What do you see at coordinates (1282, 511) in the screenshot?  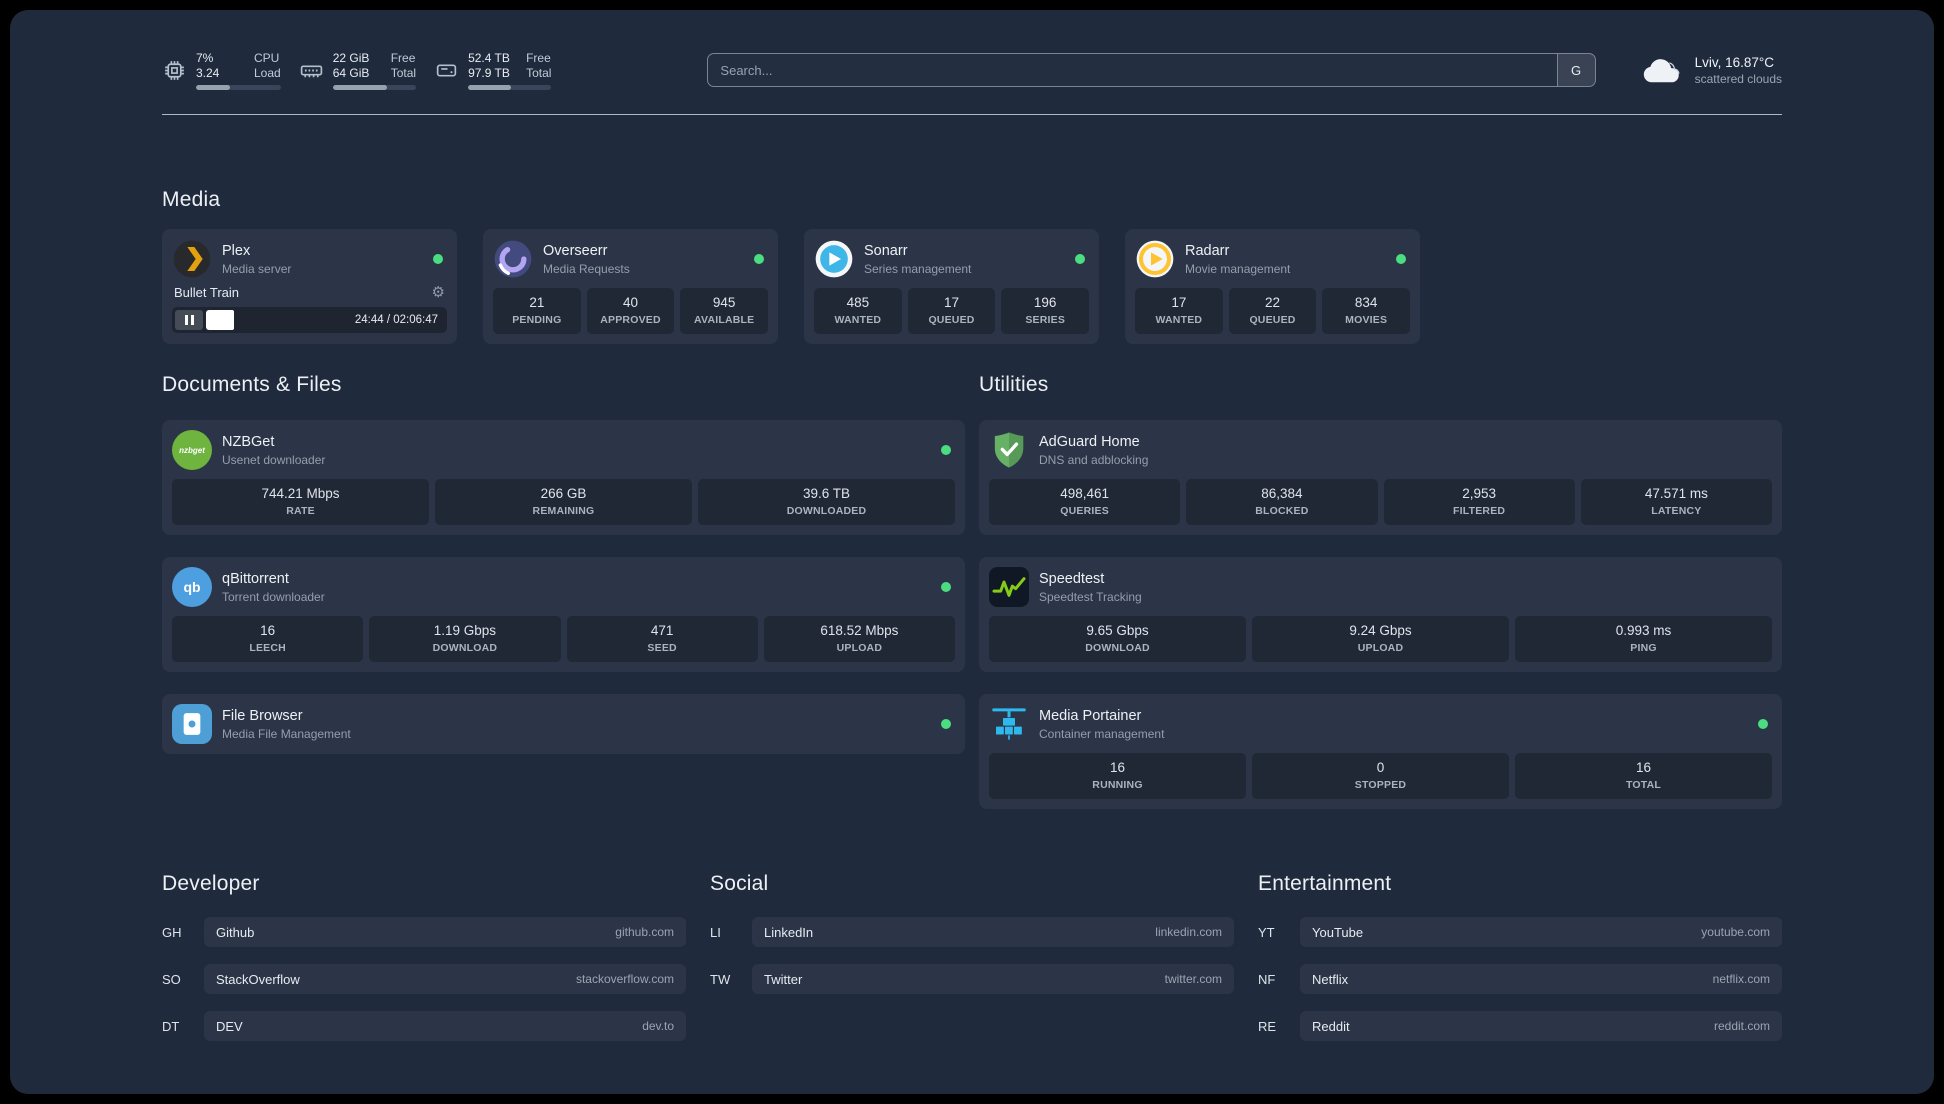 I see `stat-label: BLOCKED` at bounding box center [1282, 511].